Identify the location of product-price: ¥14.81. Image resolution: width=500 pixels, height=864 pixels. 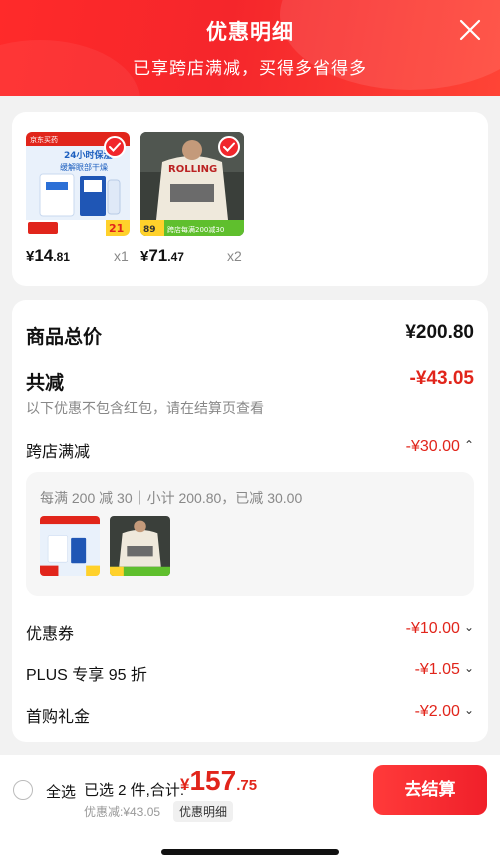
(48, 256).